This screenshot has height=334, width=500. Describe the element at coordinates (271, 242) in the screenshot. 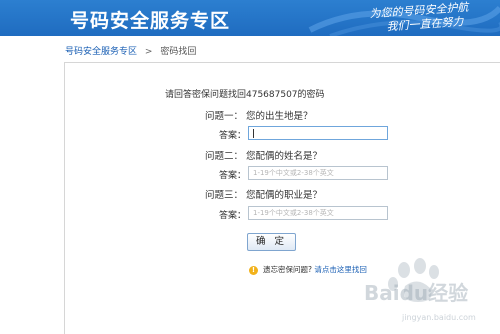

I see `confirm-button: 确 定` at that location.